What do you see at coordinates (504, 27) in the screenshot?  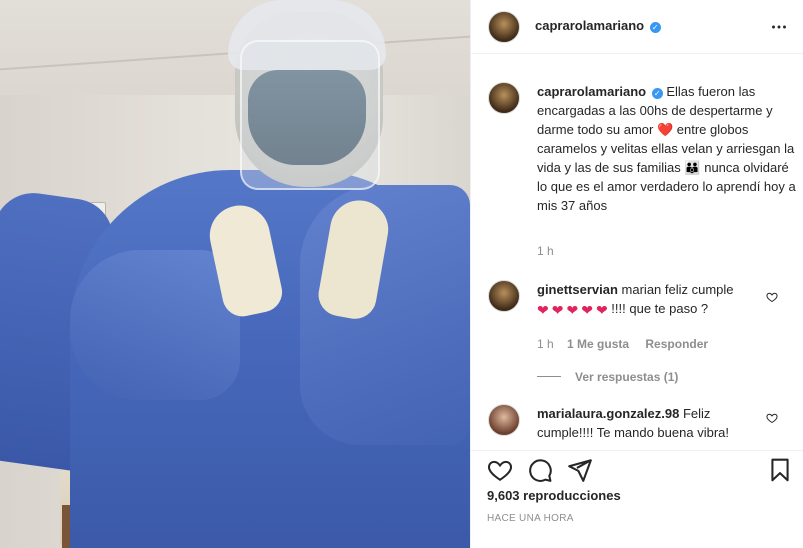 I see `author-avatar` at bounding box center [504, 27].